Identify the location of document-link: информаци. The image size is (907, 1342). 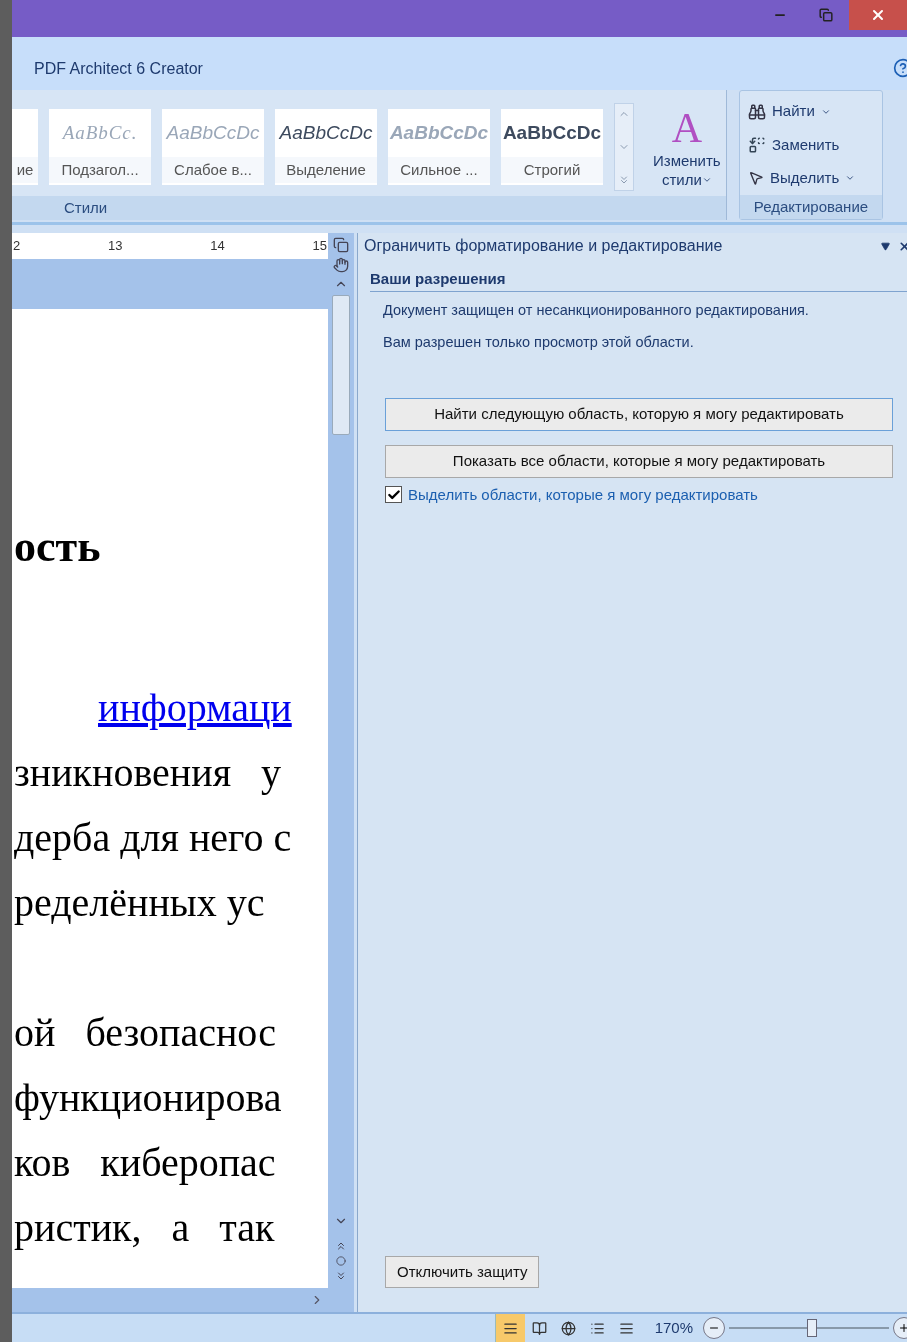
(171, 707).